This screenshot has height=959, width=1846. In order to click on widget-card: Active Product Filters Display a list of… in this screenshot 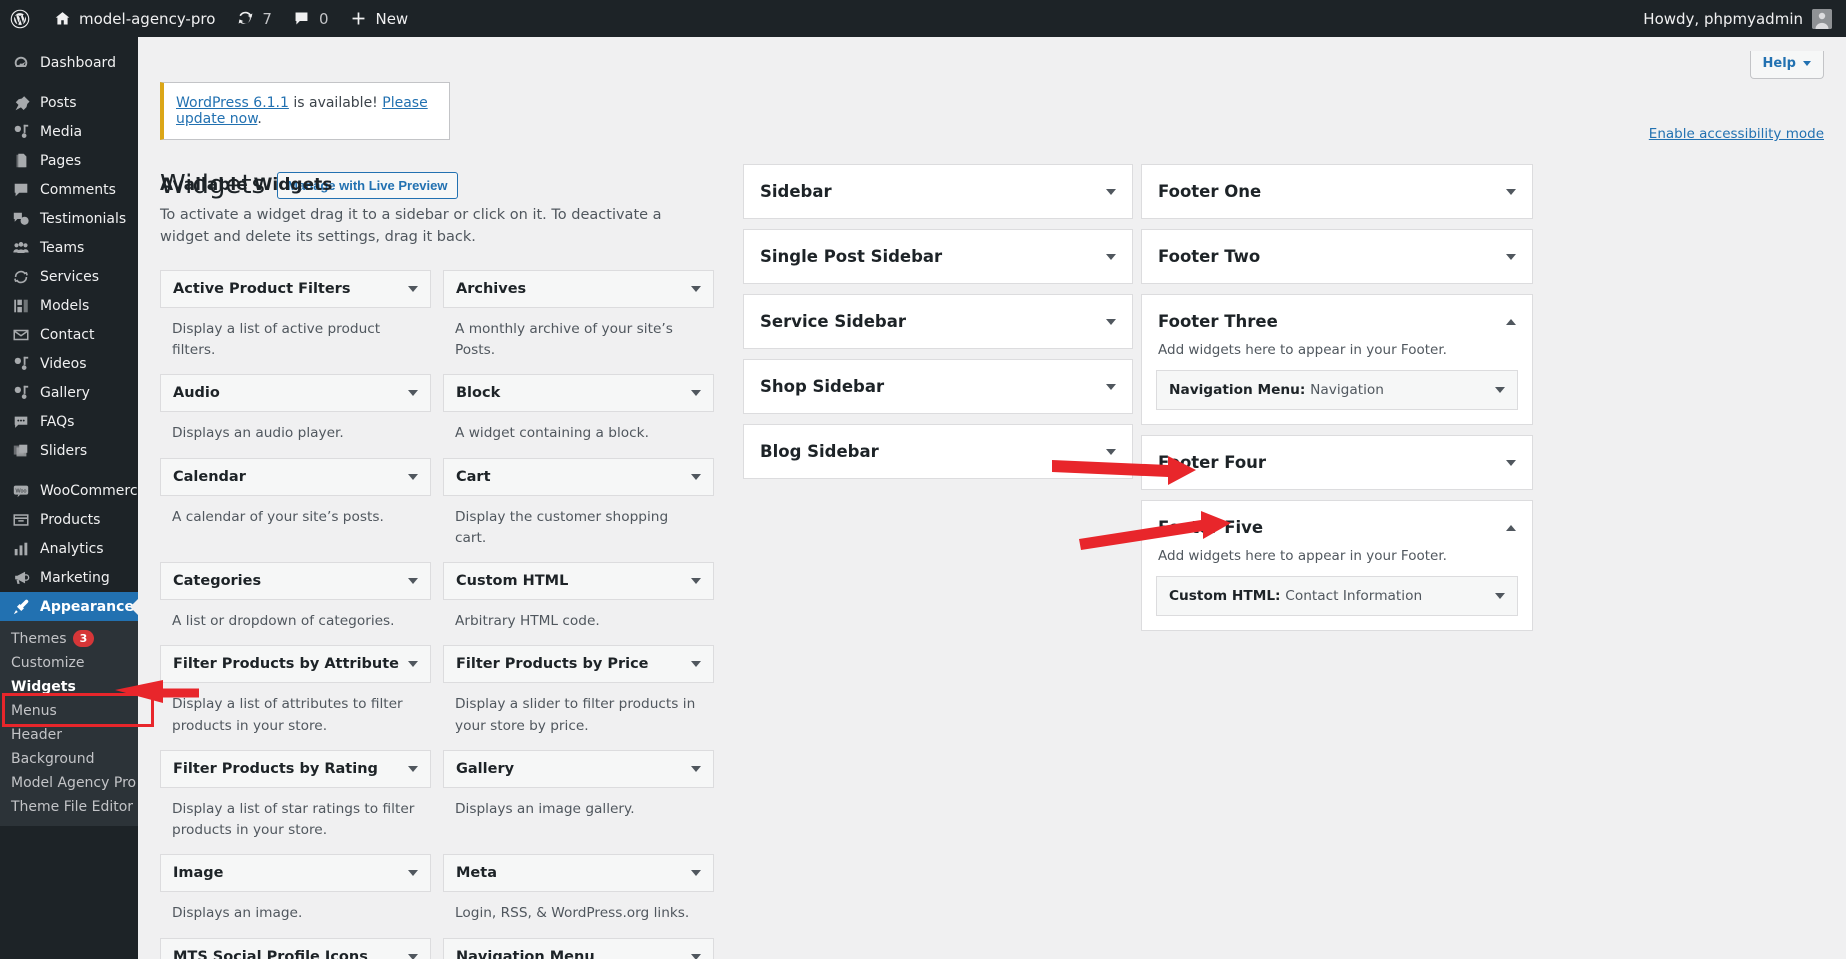, I will do `click(295, 321)`.